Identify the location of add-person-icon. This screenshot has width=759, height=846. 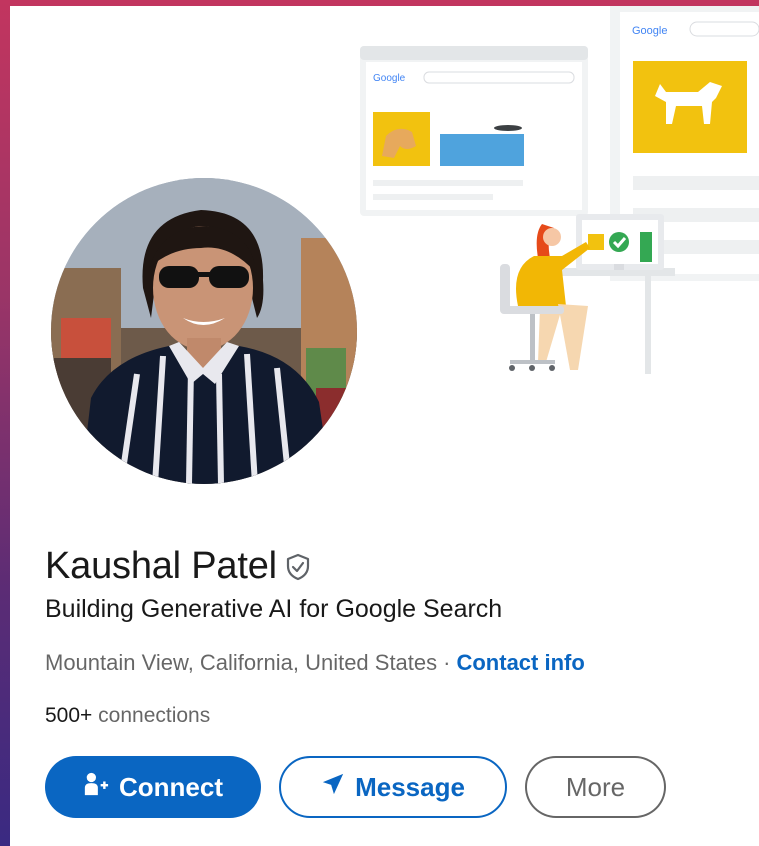
(96, 787).